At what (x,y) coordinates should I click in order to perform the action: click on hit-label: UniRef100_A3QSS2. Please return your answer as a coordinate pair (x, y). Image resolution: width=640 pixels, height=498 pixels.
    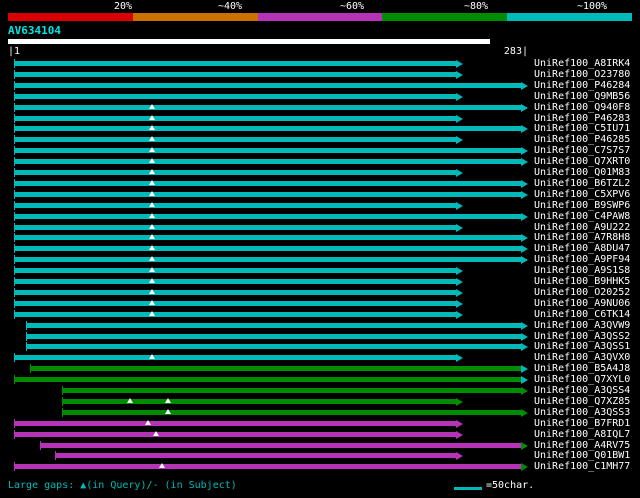
    Looking at the image, I should click on (582, 336).